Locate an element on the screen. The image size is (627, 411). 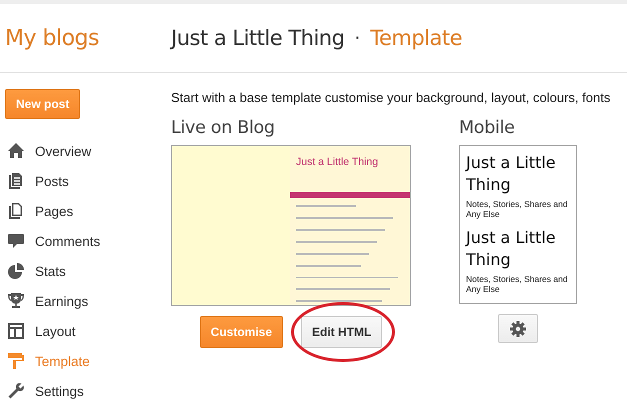
edit-html-button: Edit HTML is located at coordinates (341, 332).